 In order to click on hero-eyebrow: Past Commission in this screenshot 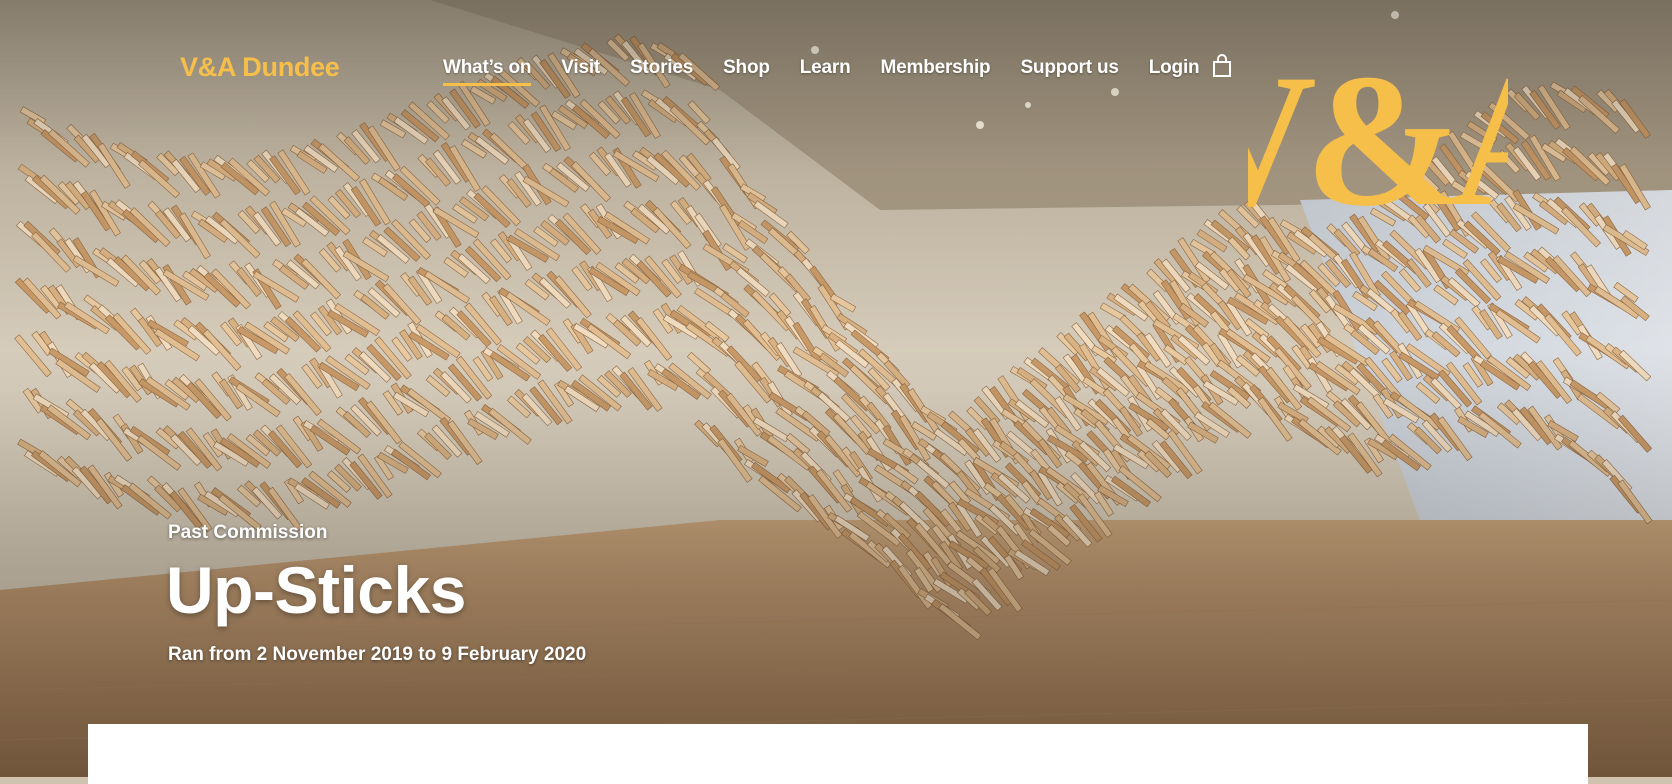, I will do `click(248, 532)`.